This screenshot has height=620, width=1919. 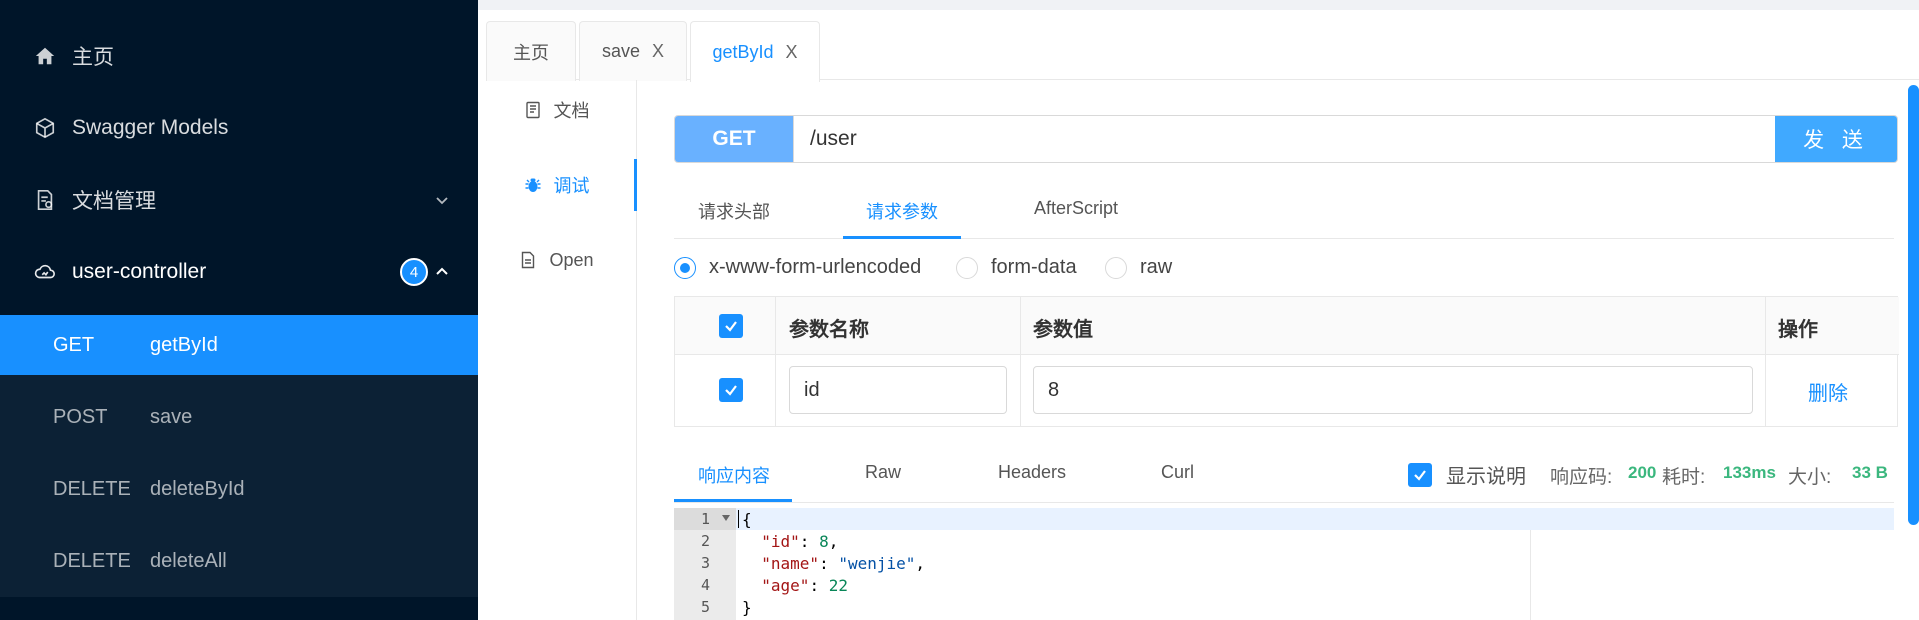 What do you see at coordinates (734, 139) in the screenshot?
I see `method-select: GET` at bounding box center [734, 139].